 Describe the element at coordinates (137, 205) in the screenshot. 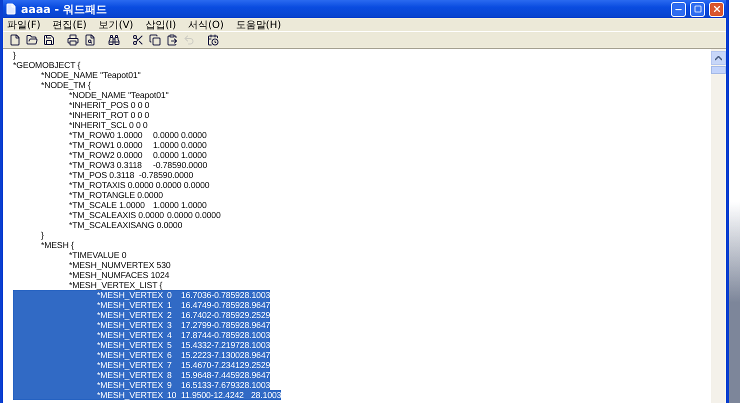

I see `text-line: *TM_SCALE 1.0000 1.0000 1.0000` at that location.